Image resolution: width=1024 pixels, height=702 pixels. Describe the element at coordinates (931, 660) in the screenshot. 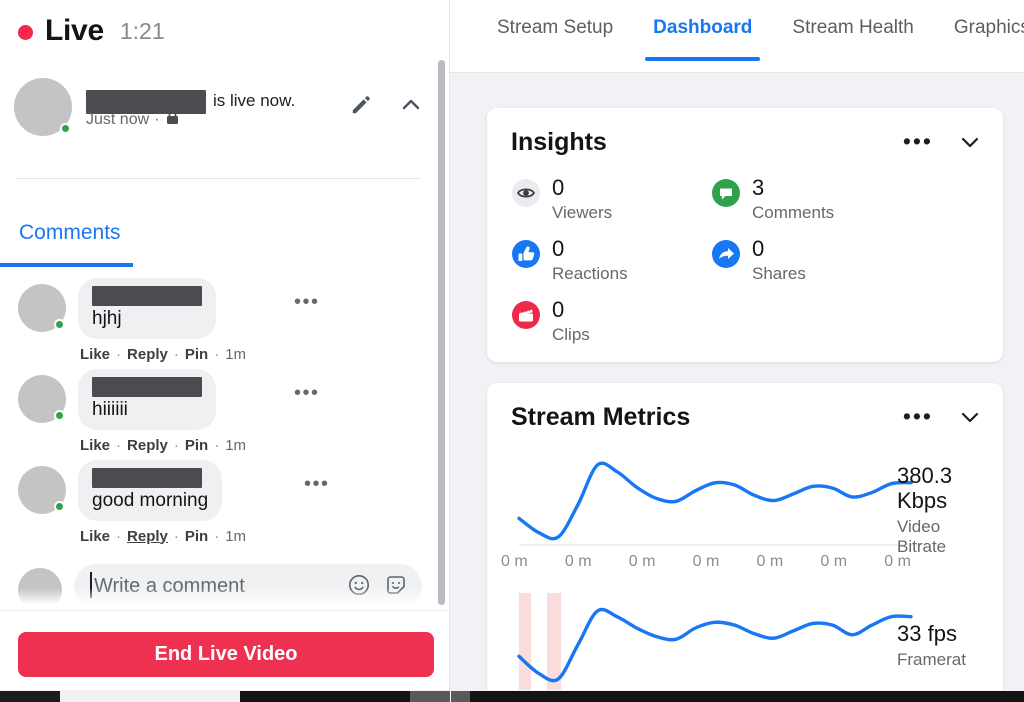

I see `framerate-label: Framerat` at that location.